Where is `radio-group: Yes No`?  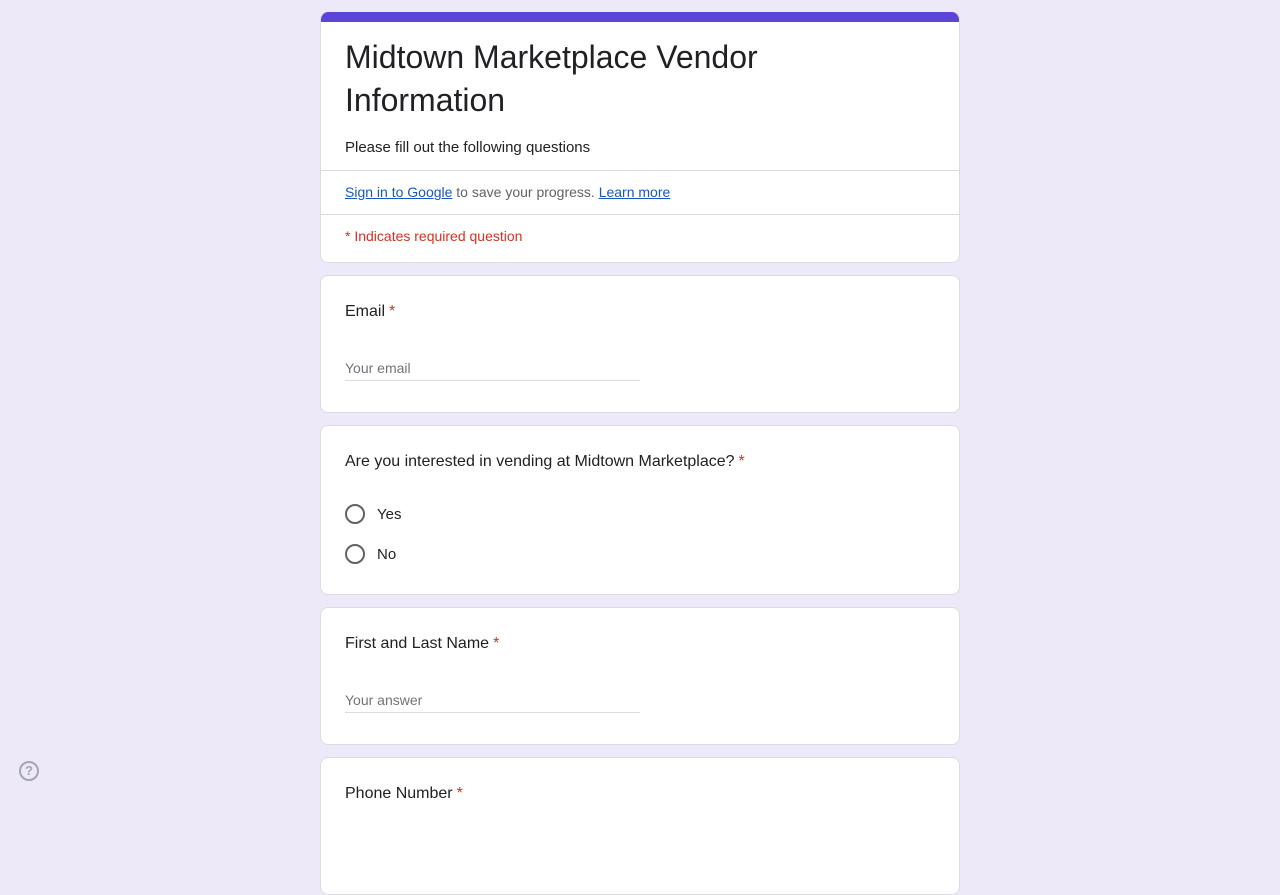
radio-group: Yes No is located at coordinates (640, 534).